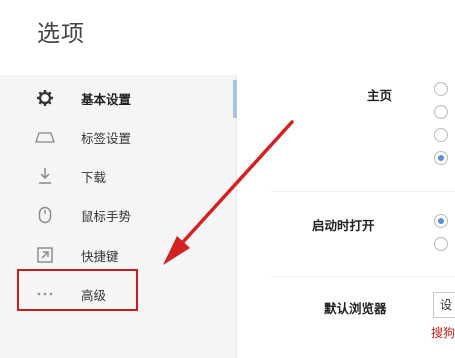 The width and height of the screenshot is (455, 358). What do you see at coordinates (45, 215) in the screenshot?
I see `mouse-icon` at bounding box center [45, 215].